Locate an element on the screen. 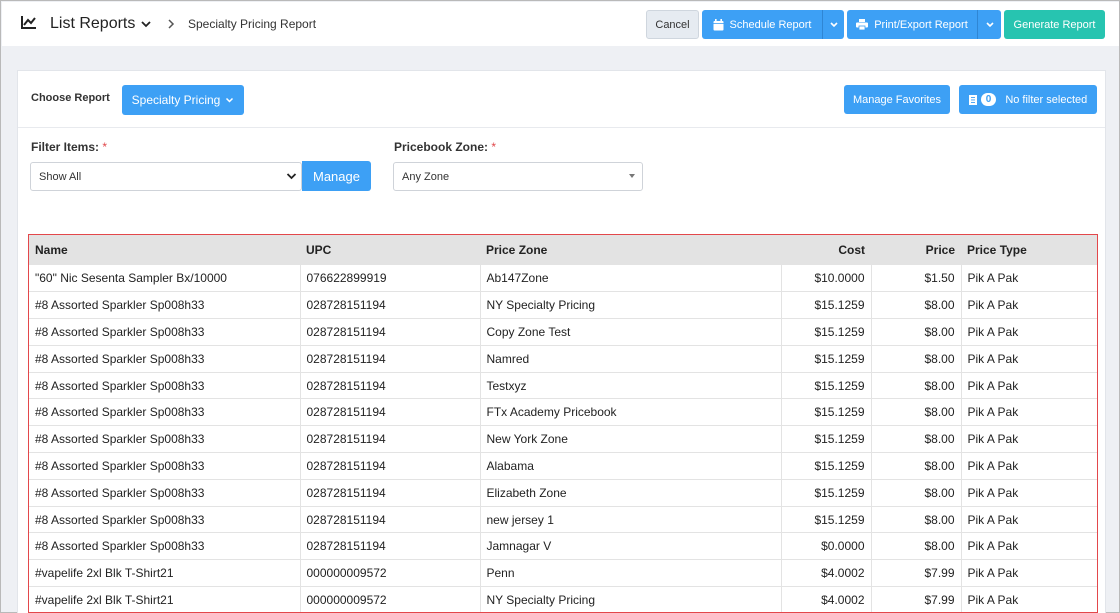 The width and height of the screenshot is (1120, 613). report-select-label: Specialty Pricing is located at coordinates (176, 100).